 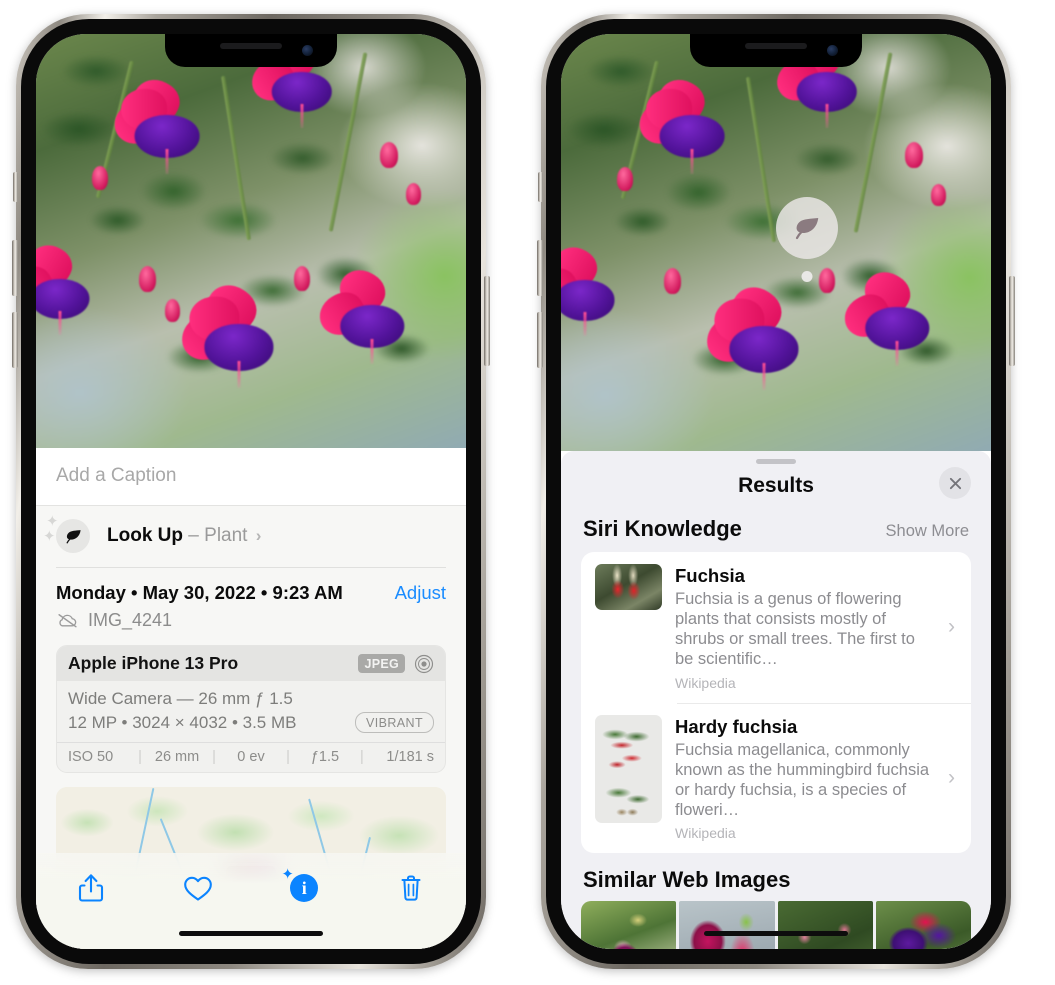 I want to click on info-button: ✦ i, so click(x=304, y=888).